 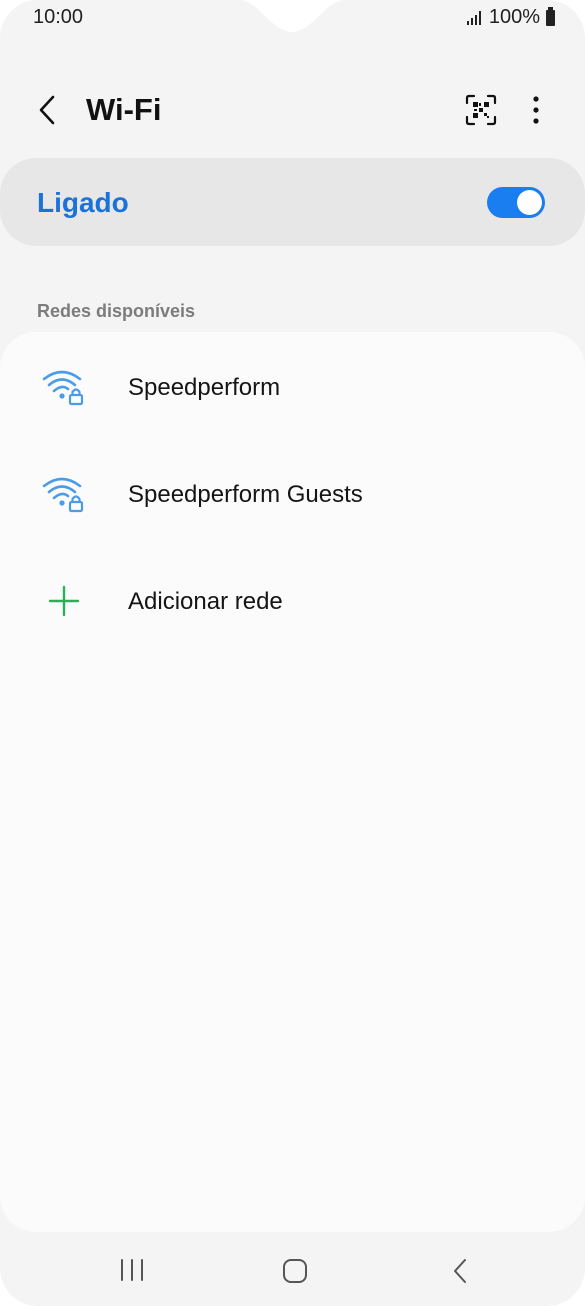 I want to click on nav-back-icon, so click(x=460, y=1271).